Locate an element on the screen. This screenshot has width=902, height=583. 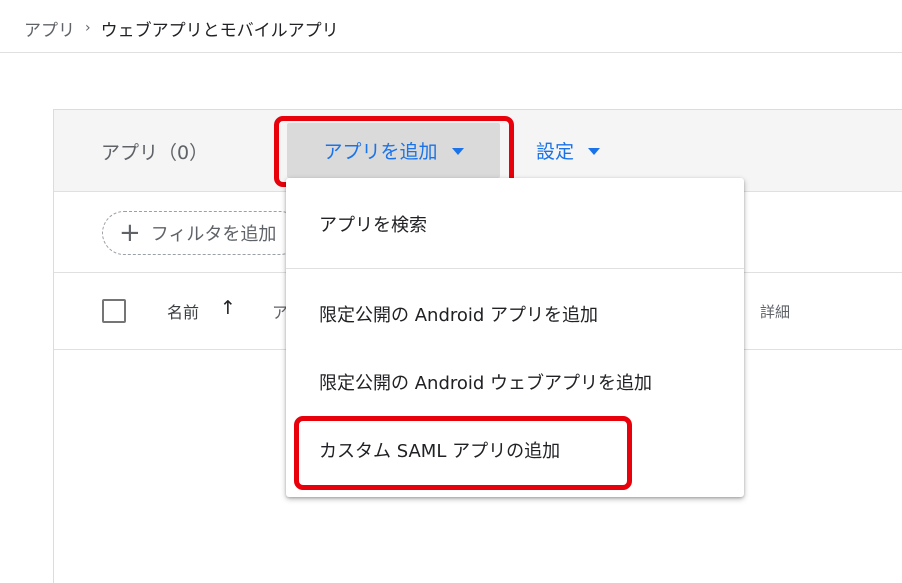
breadcrumb-apps-link: アプリ is located at coordinates (49, 28).